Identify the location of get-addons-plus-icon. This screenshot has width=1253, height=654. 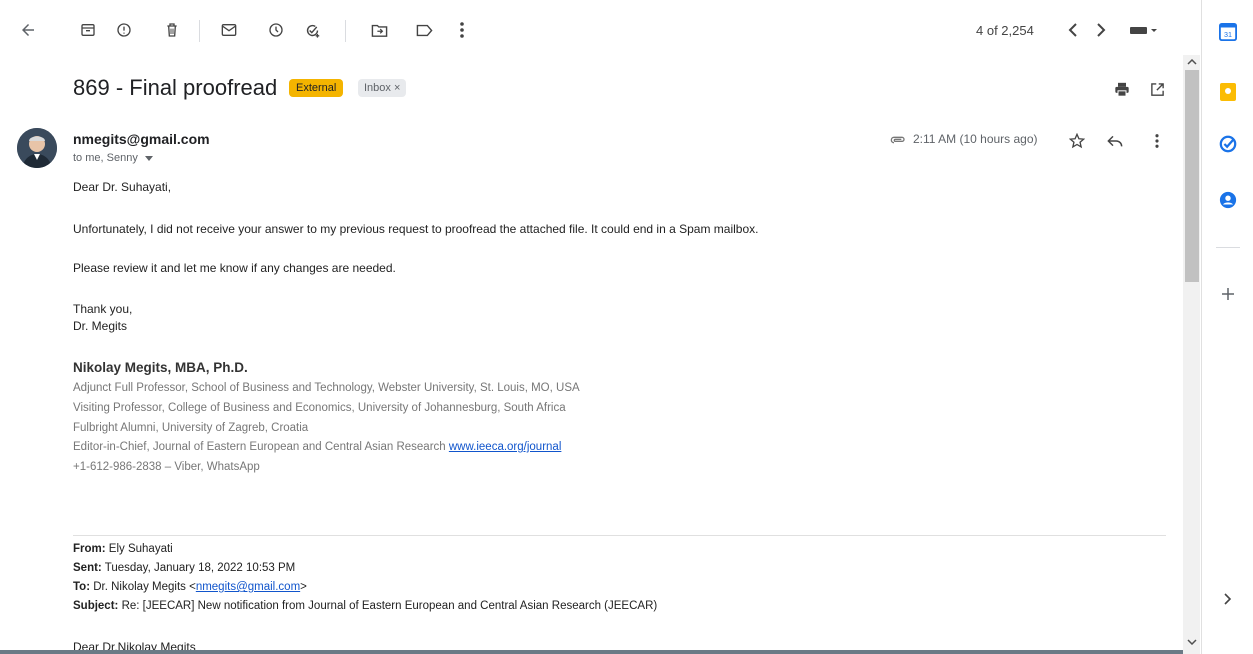
(1228, 294).